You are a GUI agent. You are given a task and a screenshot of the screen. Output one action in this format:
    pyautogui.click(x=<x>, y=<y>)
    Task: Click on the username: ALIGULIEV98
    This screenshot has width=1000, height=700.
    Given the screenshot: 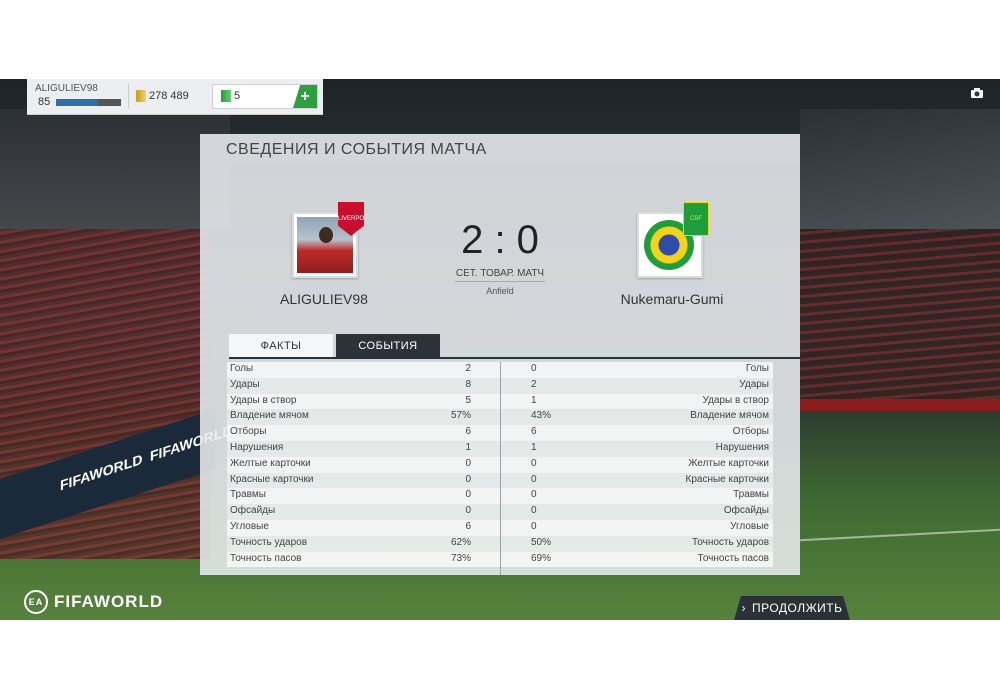 What is the action you would take?
    pyautogui.click(x=66, y=88)
    